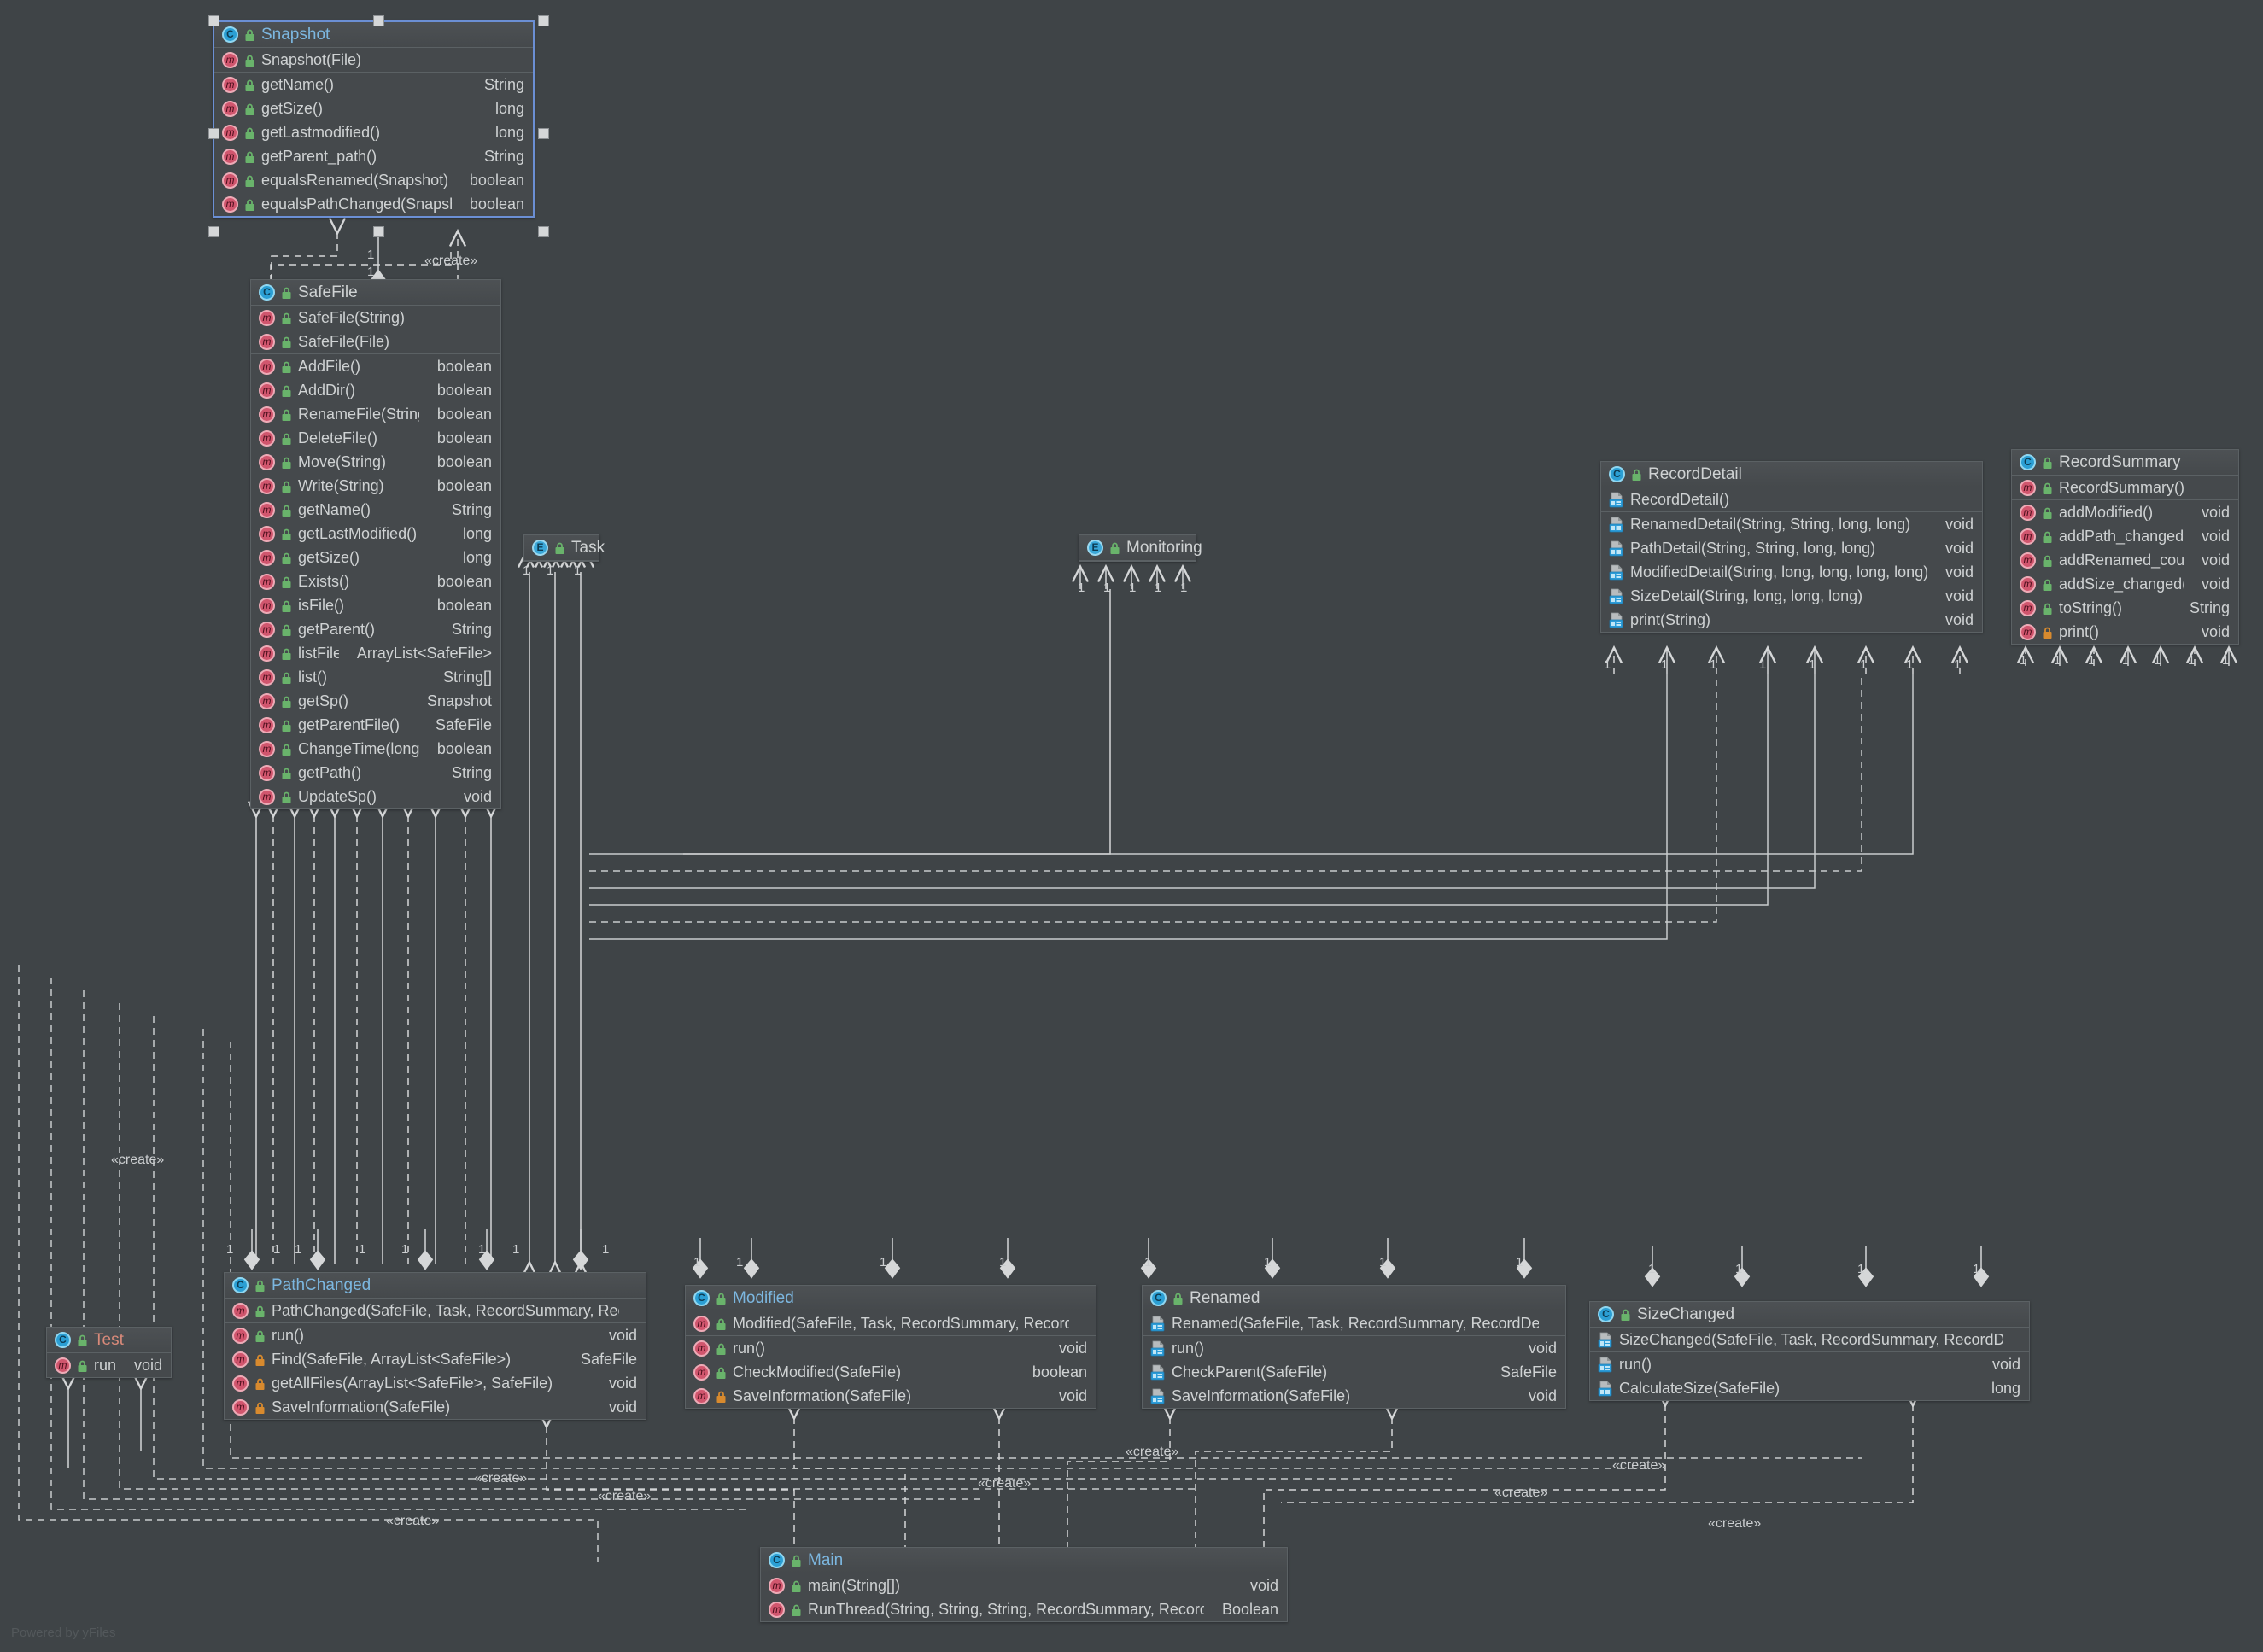  Describe the element at coordinates (1024, 1560) in the screenshot. I see `class-header-main: C Main` at that location.